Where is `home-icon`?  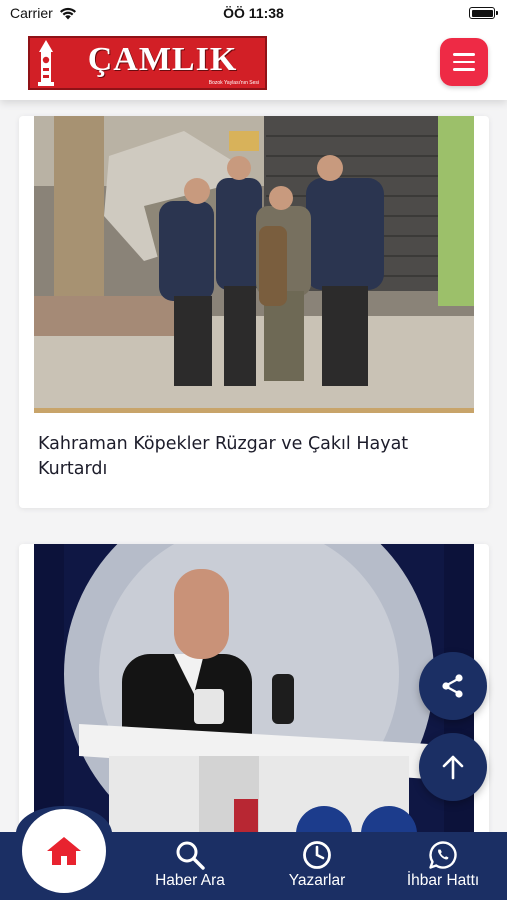
home-icon is located at coordinates (64, 851).